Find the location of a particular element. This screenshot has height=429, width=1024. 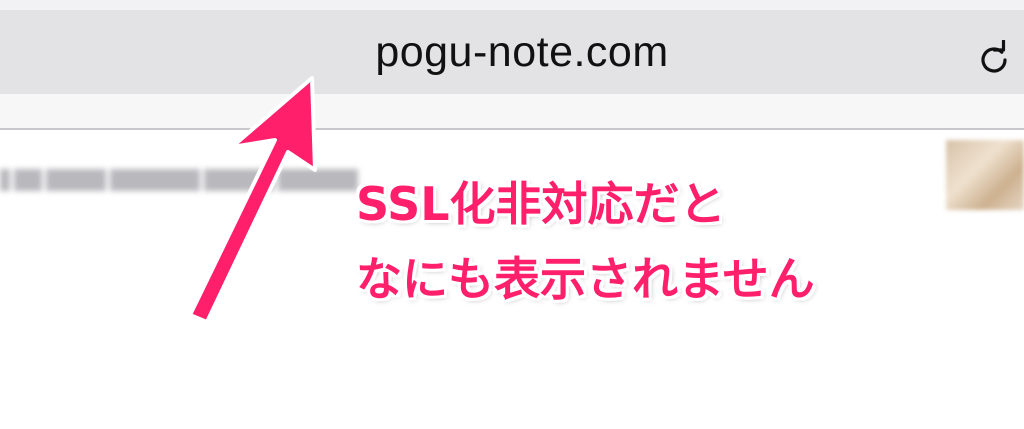

reload-button is located at coordinates (994, 60).